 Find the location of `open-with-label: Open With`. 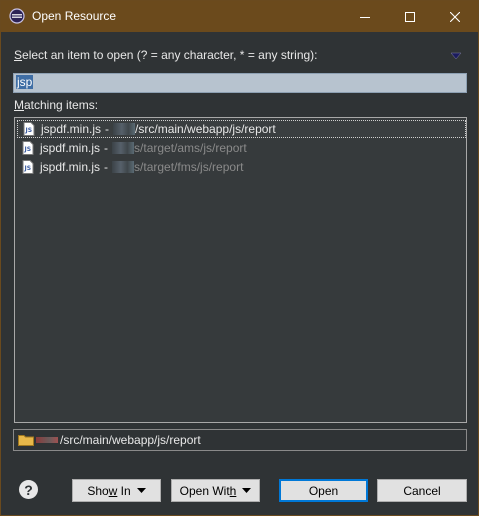

open-with-label: Open With is located at coordinates (208, 490).